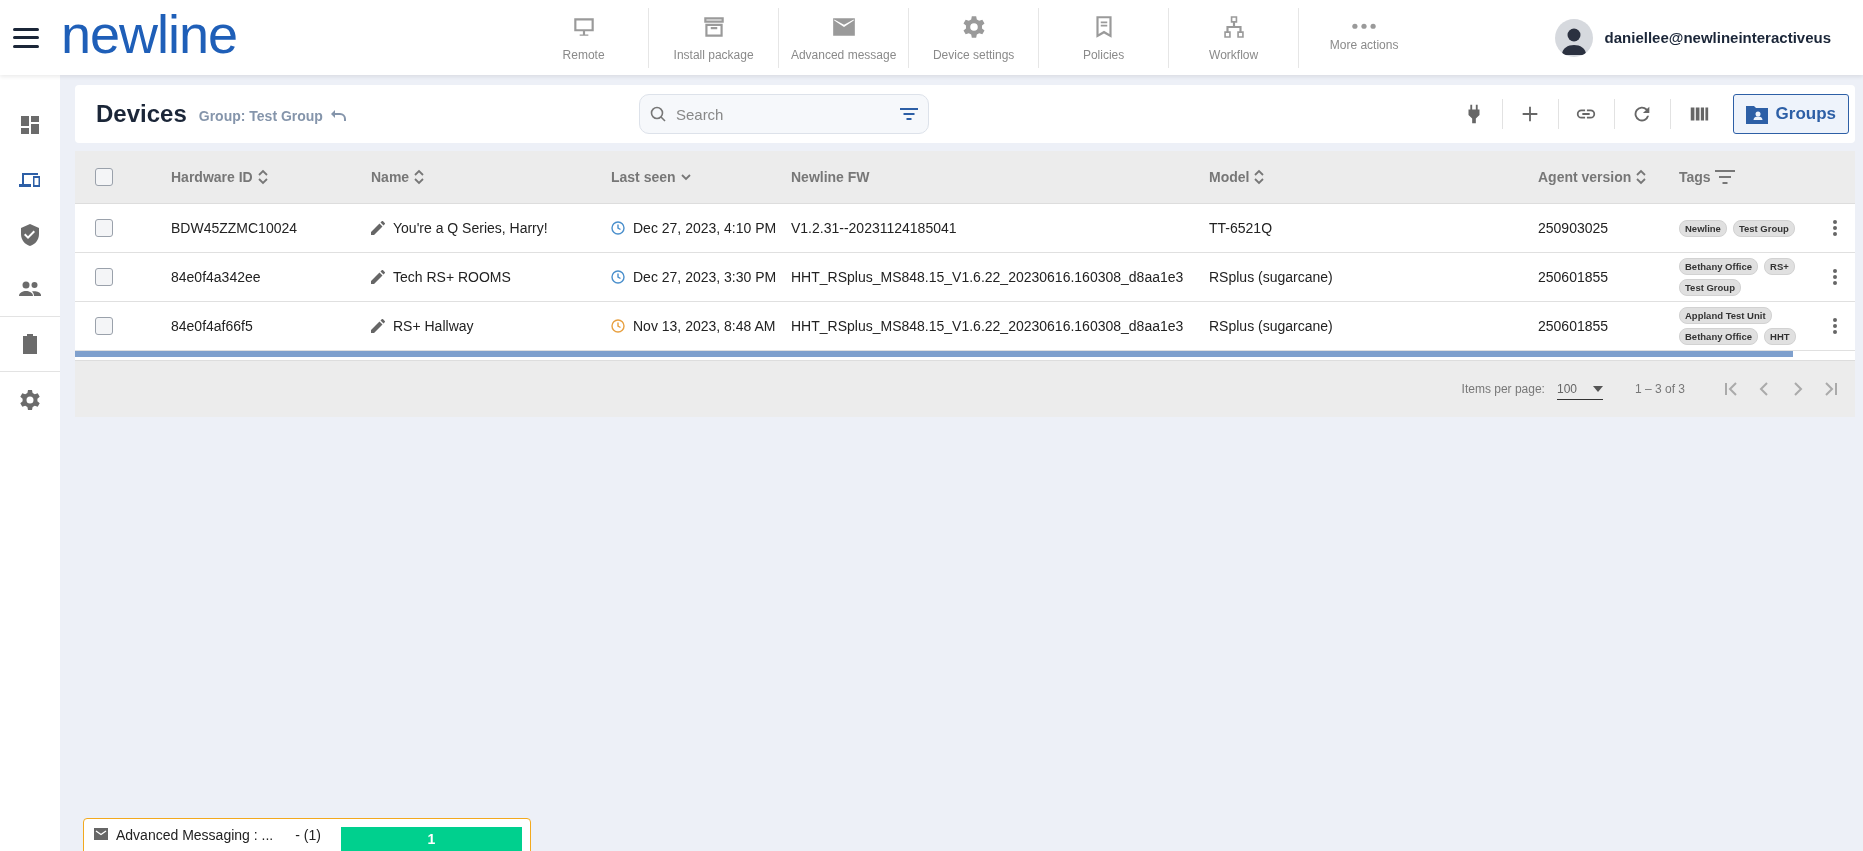  I want to click on table-cell: Nov 13, 2023, 8:48 AM, so click(704, 326).